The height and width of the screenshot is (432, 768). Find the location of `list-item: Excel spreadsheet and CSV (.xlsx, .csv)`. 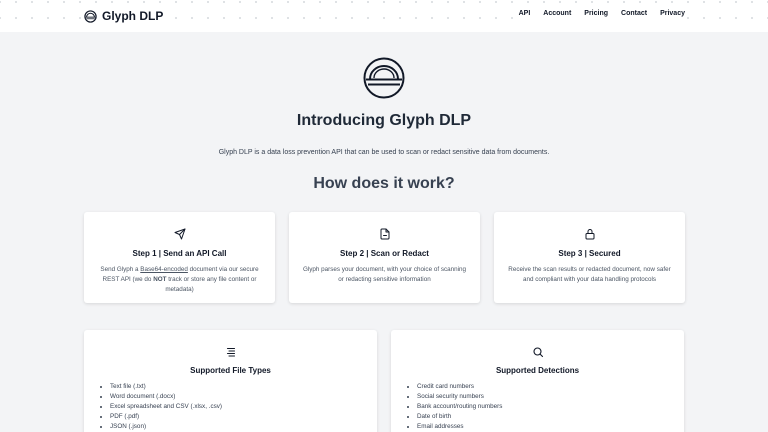

list-item: Excel spreadsheet and CSV (.xlsx, .csv) is located at coordinates (166, 407).